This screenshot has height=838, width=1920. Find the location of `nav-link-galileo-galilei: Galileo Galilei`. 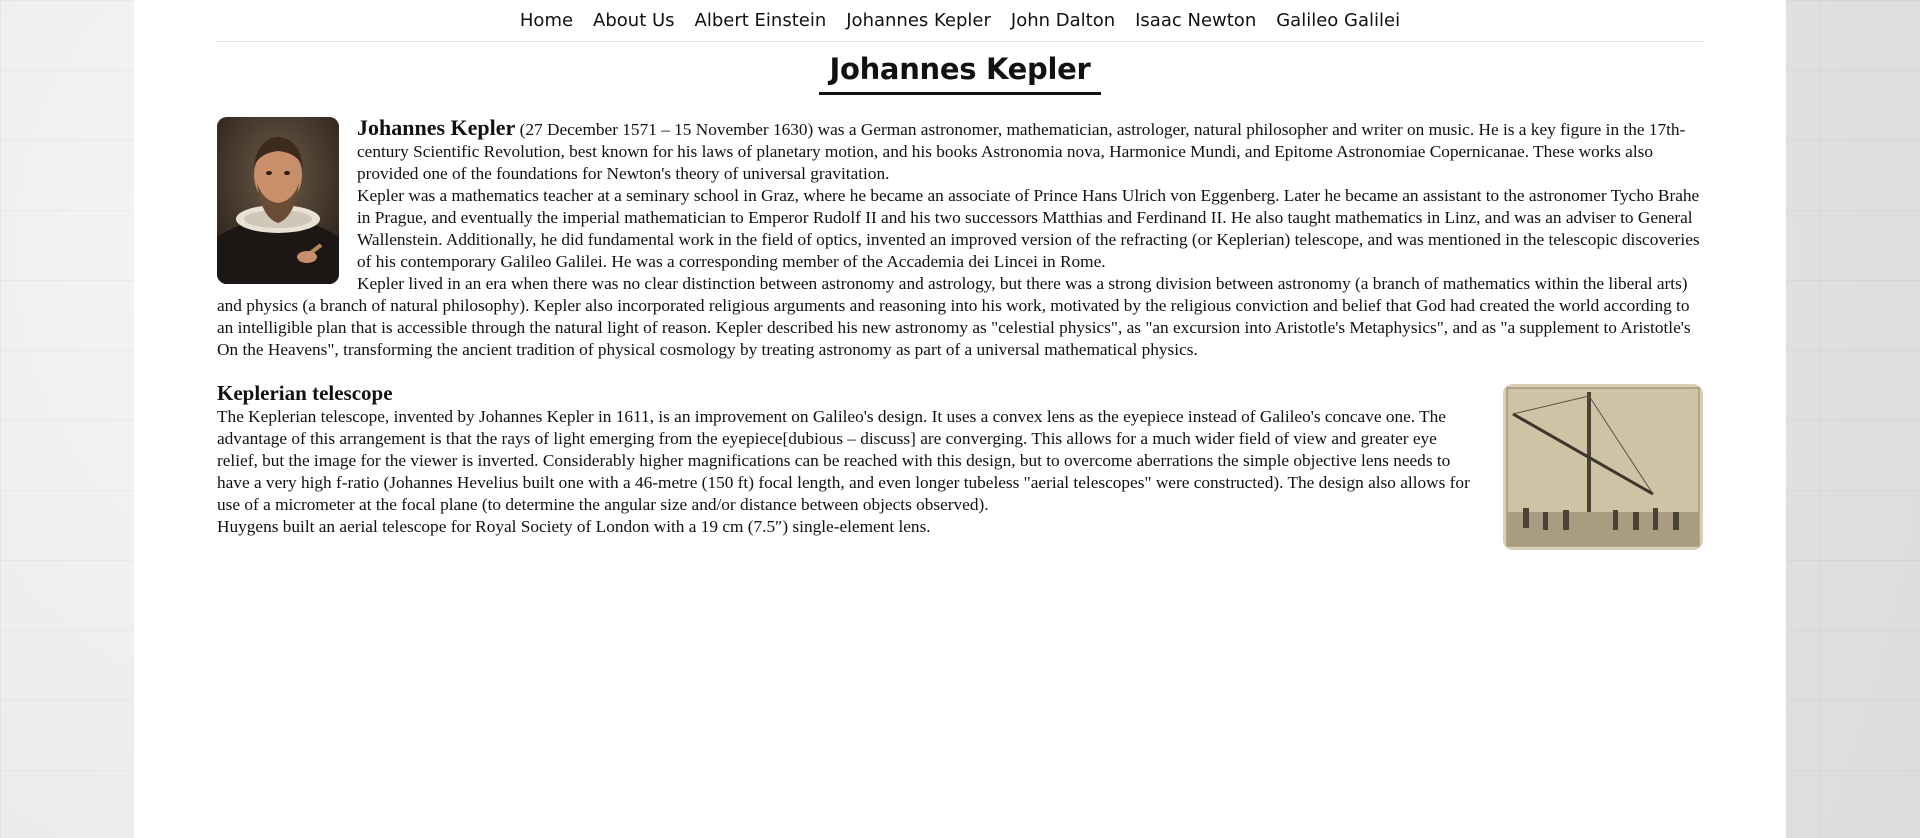

nav-link-galileo-galilei: Galileo Galilei is located at coordinates (1338, 20).